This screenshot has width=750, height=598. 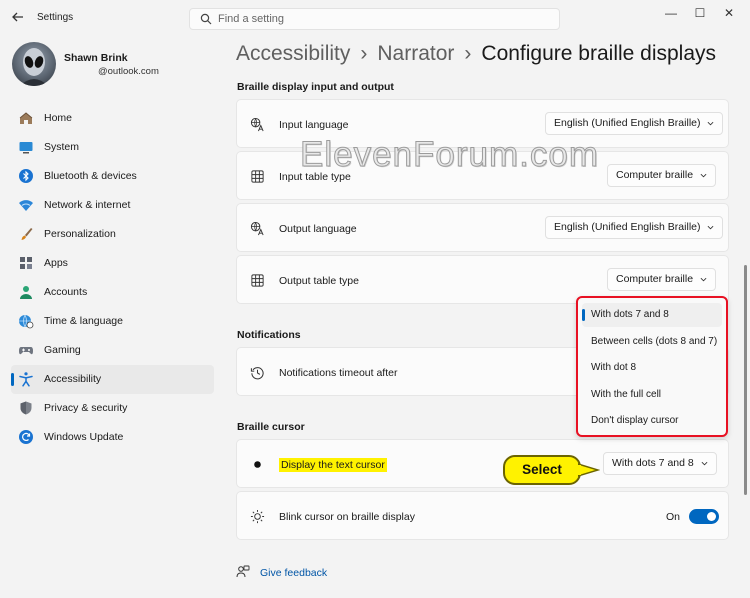 I want to click on system-icon, so click(x=26, y=148).